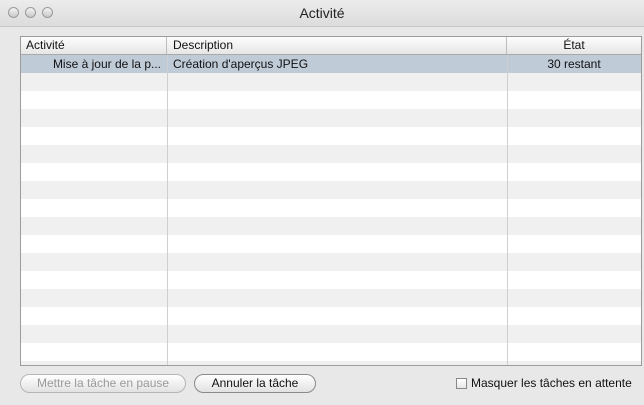 The height and width of the screenshot is (405, 644). I want to click on table-header: Activité Description État, so click(331, 46).